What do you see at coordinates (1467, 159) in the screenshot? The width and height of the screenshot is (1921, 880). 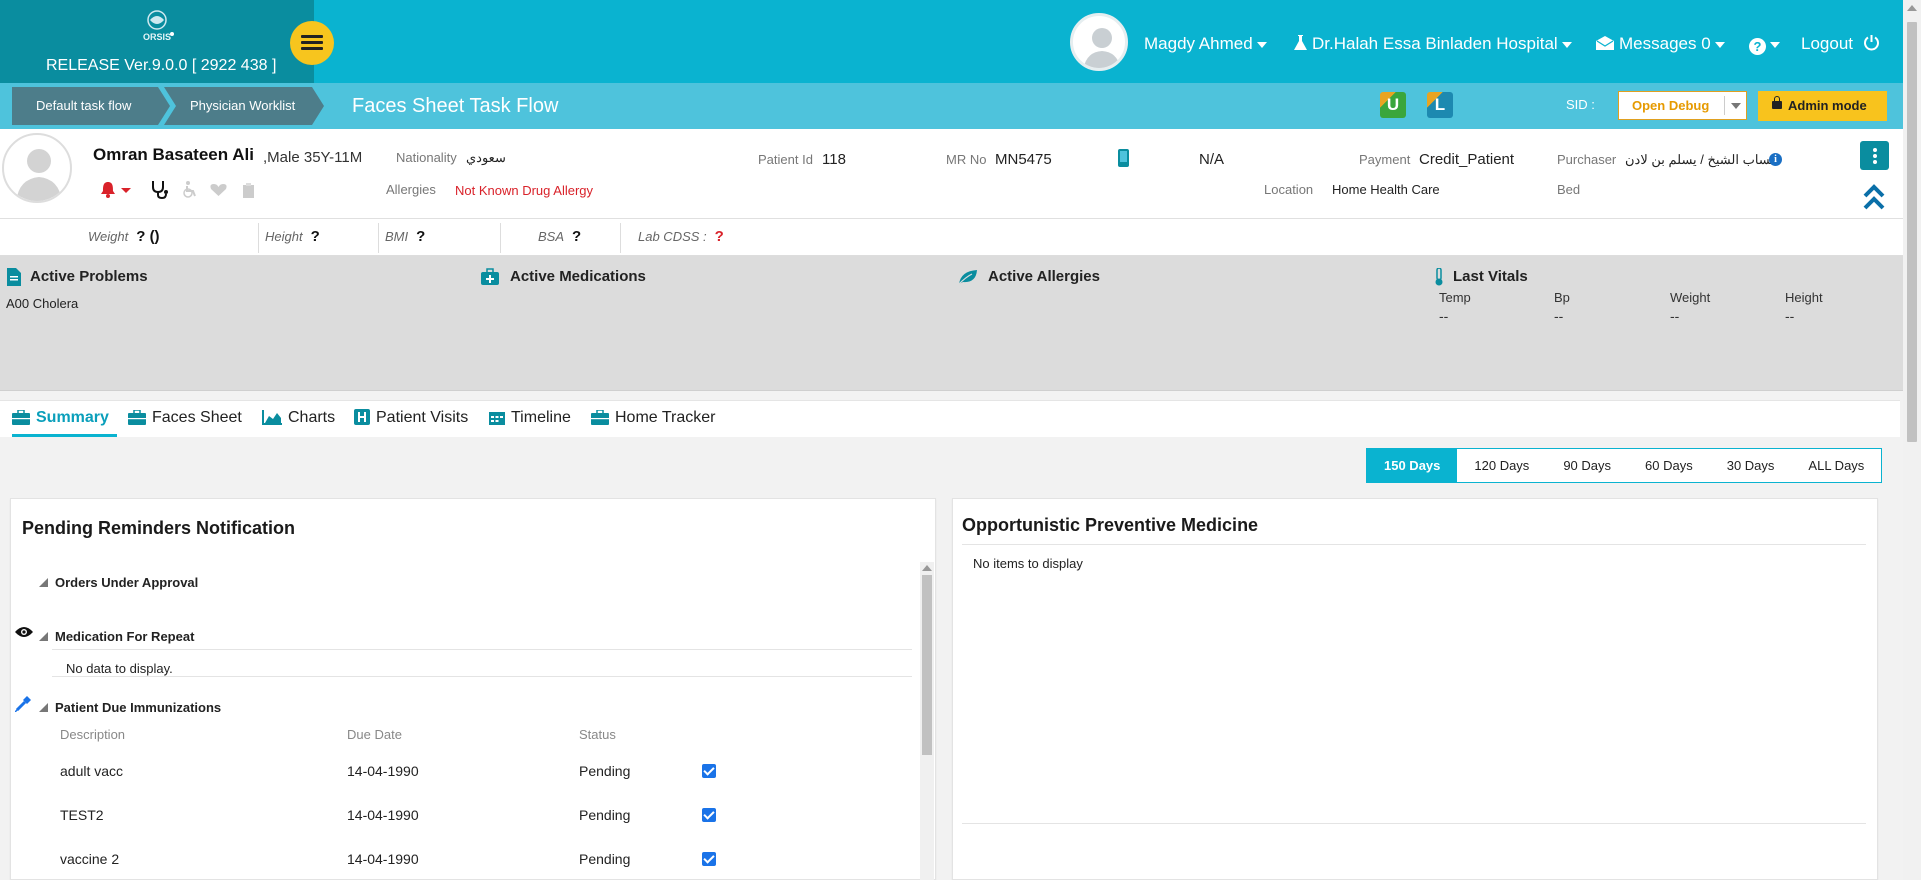 I see `payment-value: Credit_Patient` at bounding box center [1467, 159].